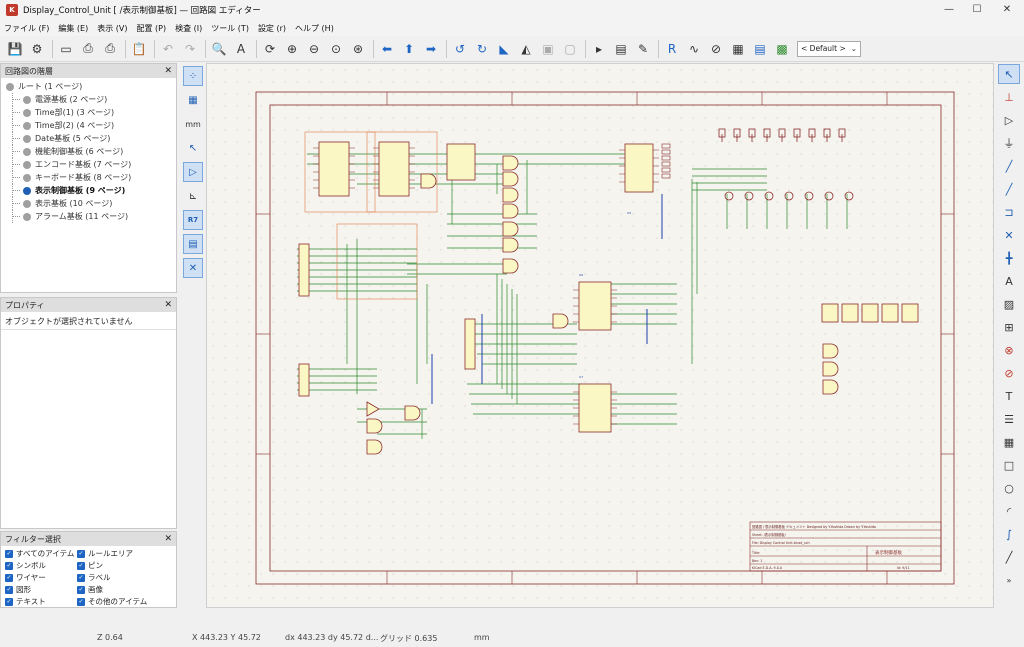 The image size is (1024, 647). What do you see at coordinates (88, 49) in the screenshot?
I see `print-icon: ⎙` at bounding box center [88, 49].